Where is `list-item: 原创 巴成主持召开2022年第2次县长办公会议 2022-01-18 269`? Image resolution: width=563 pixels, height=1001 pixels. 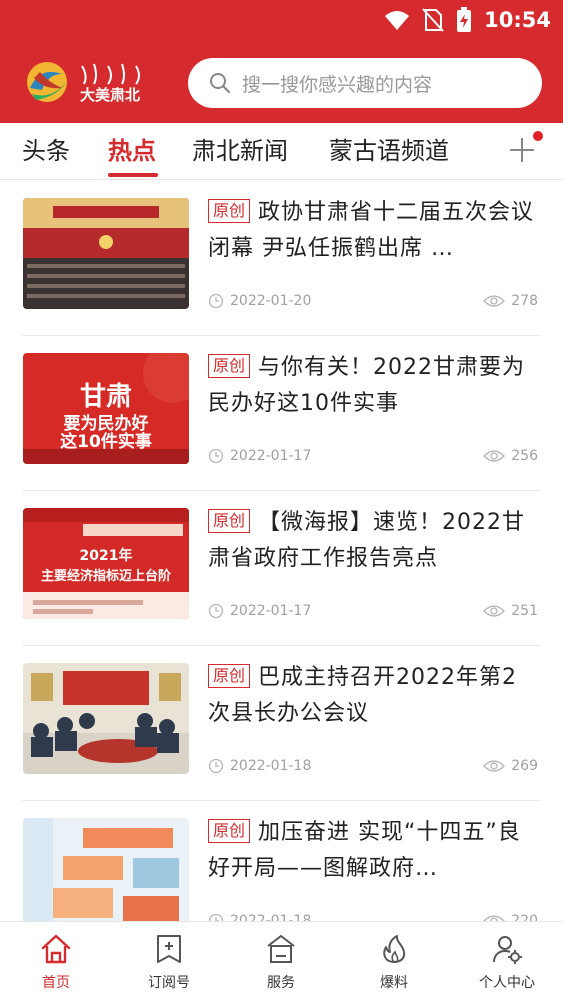 list-item: 原创 巴成主持召开2022年第2次县长办公会议 2022-01-18 269 is located at coordinates (281, 723).